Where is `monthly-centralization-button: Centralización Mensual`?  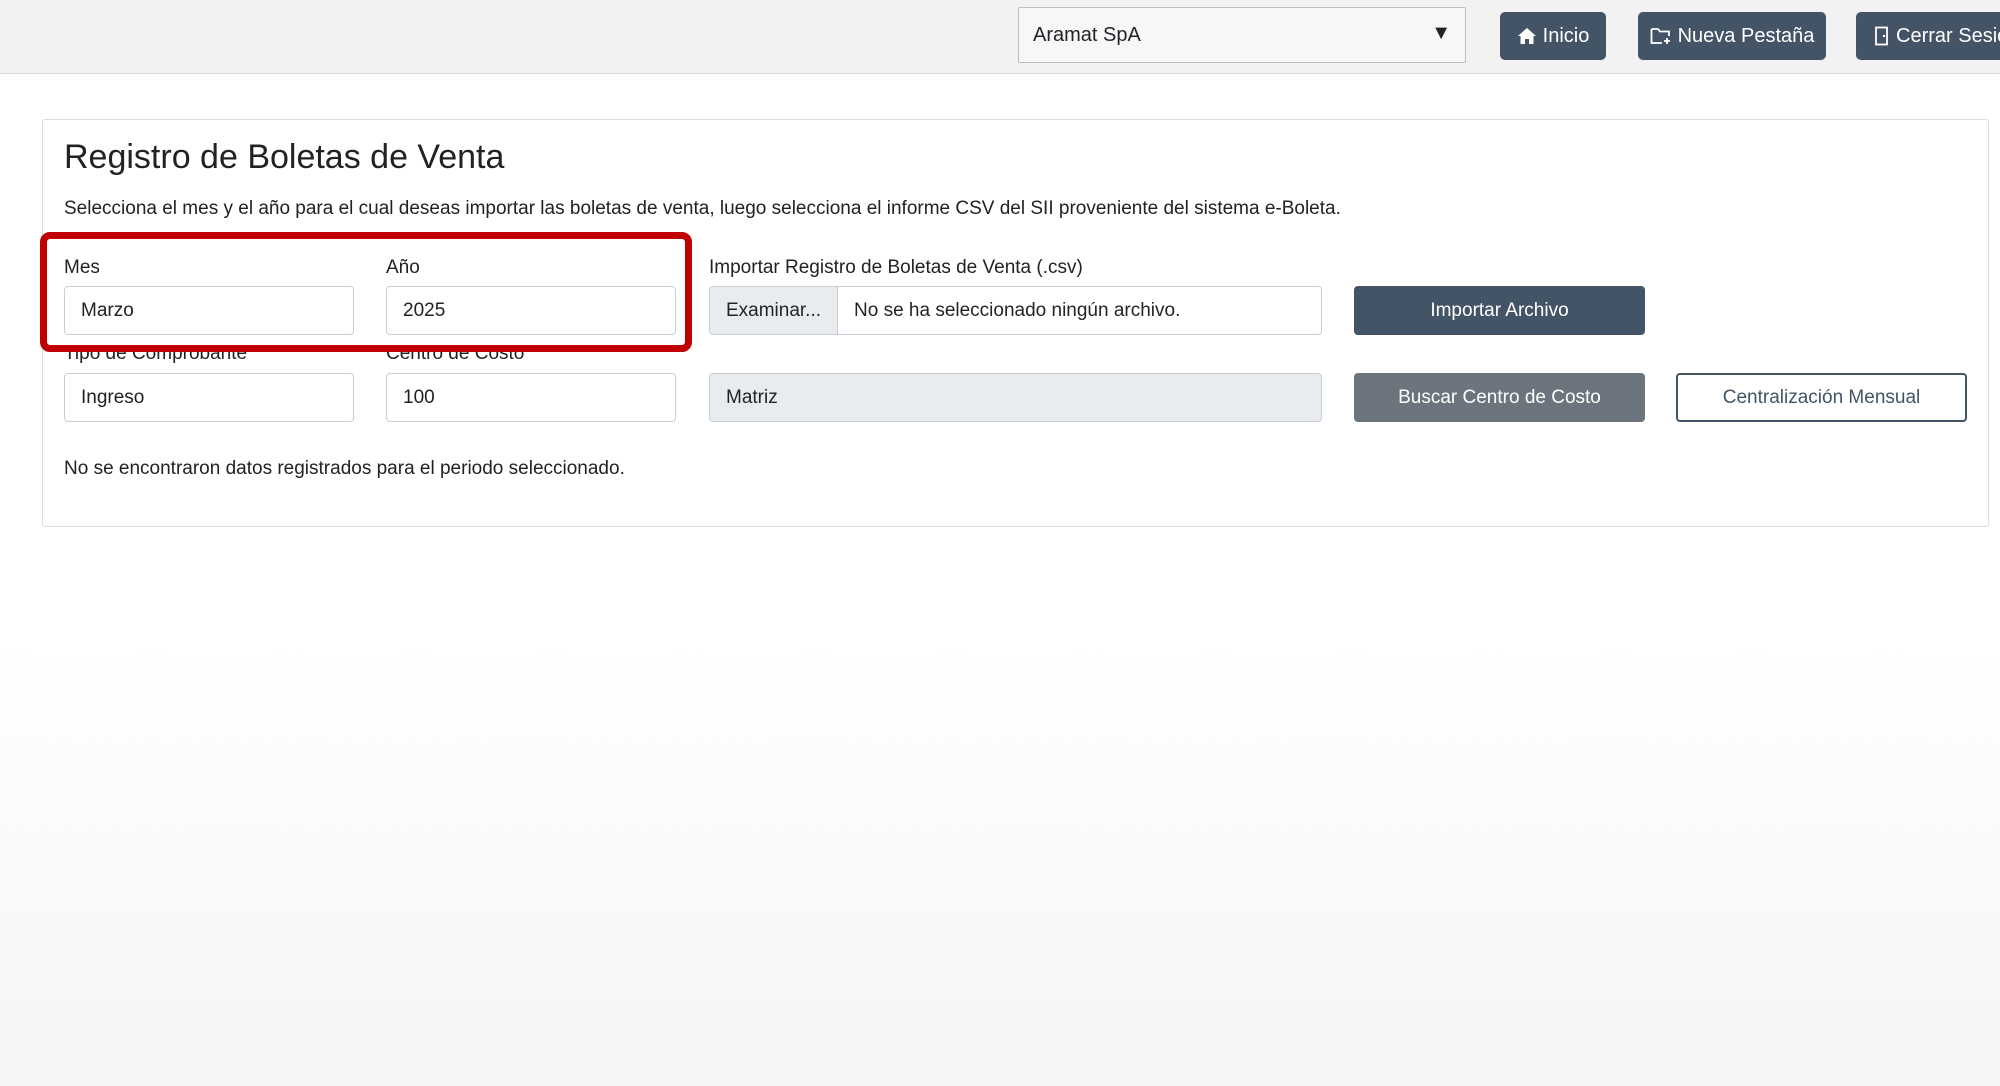 monthly-centralization-button: Centralización Mensual is located at coordinates (1821, 397).